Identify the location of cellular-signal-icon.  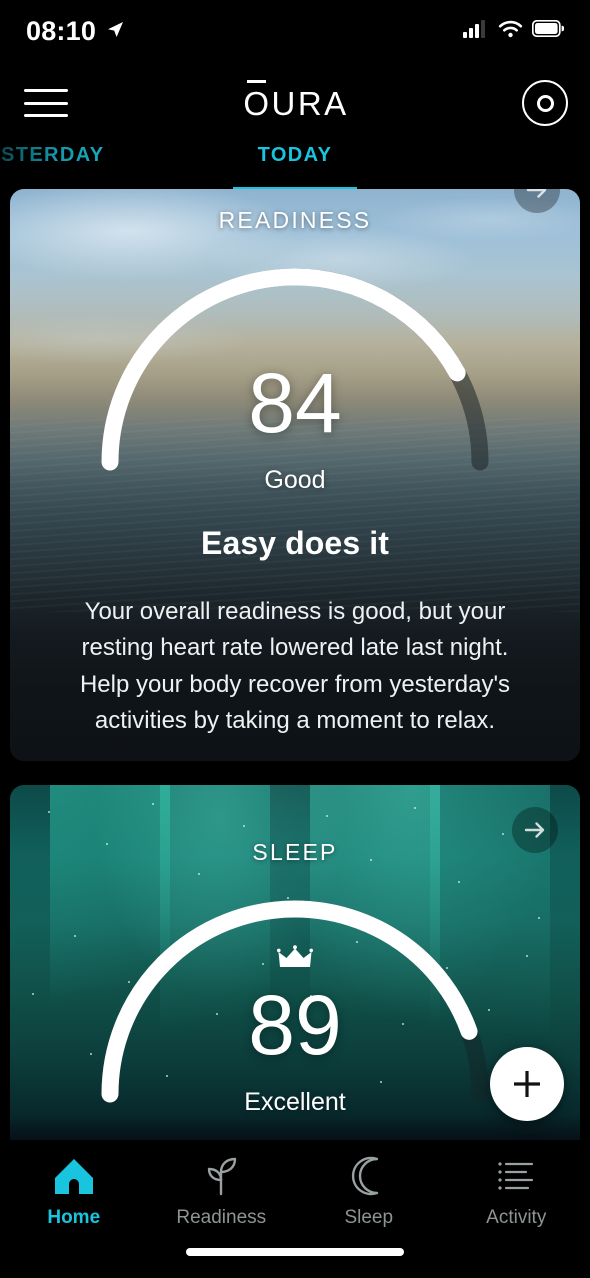
(476, 31).